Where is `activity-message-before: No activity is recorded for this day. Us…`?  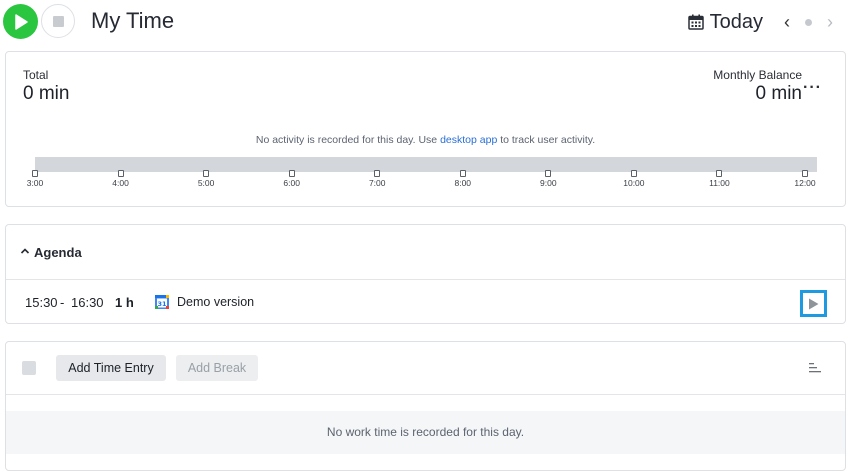
activity-message-before: No activity is recorded for this day. Us… is located at coordinates (348, 140).